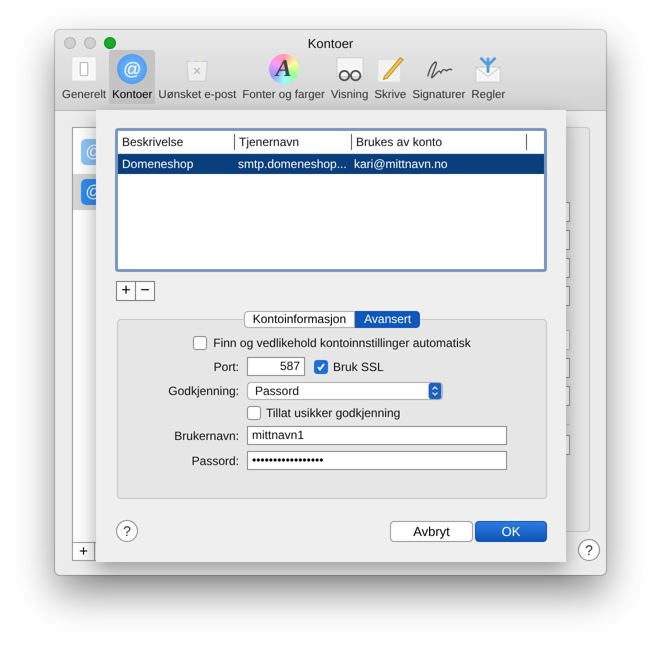 This screenshot has width=662, height=655. What do you see at coordinates (225, 367) in the screenshot?
I see `field-label: Port:` at bounding box center [225, 367].